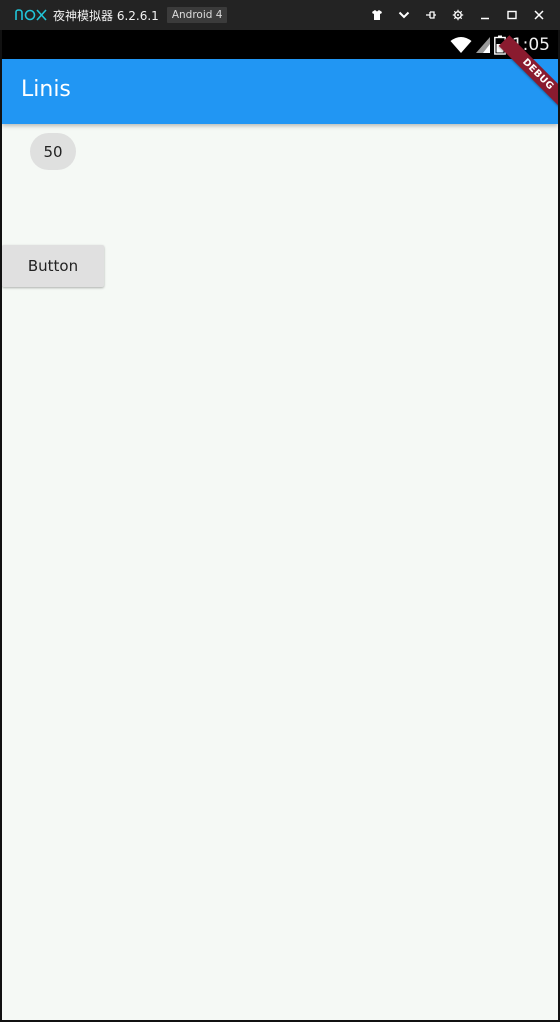  Describe the element at coordinates (280, 44) in the screenshot. I see `status-bar: 1:05` at that location.